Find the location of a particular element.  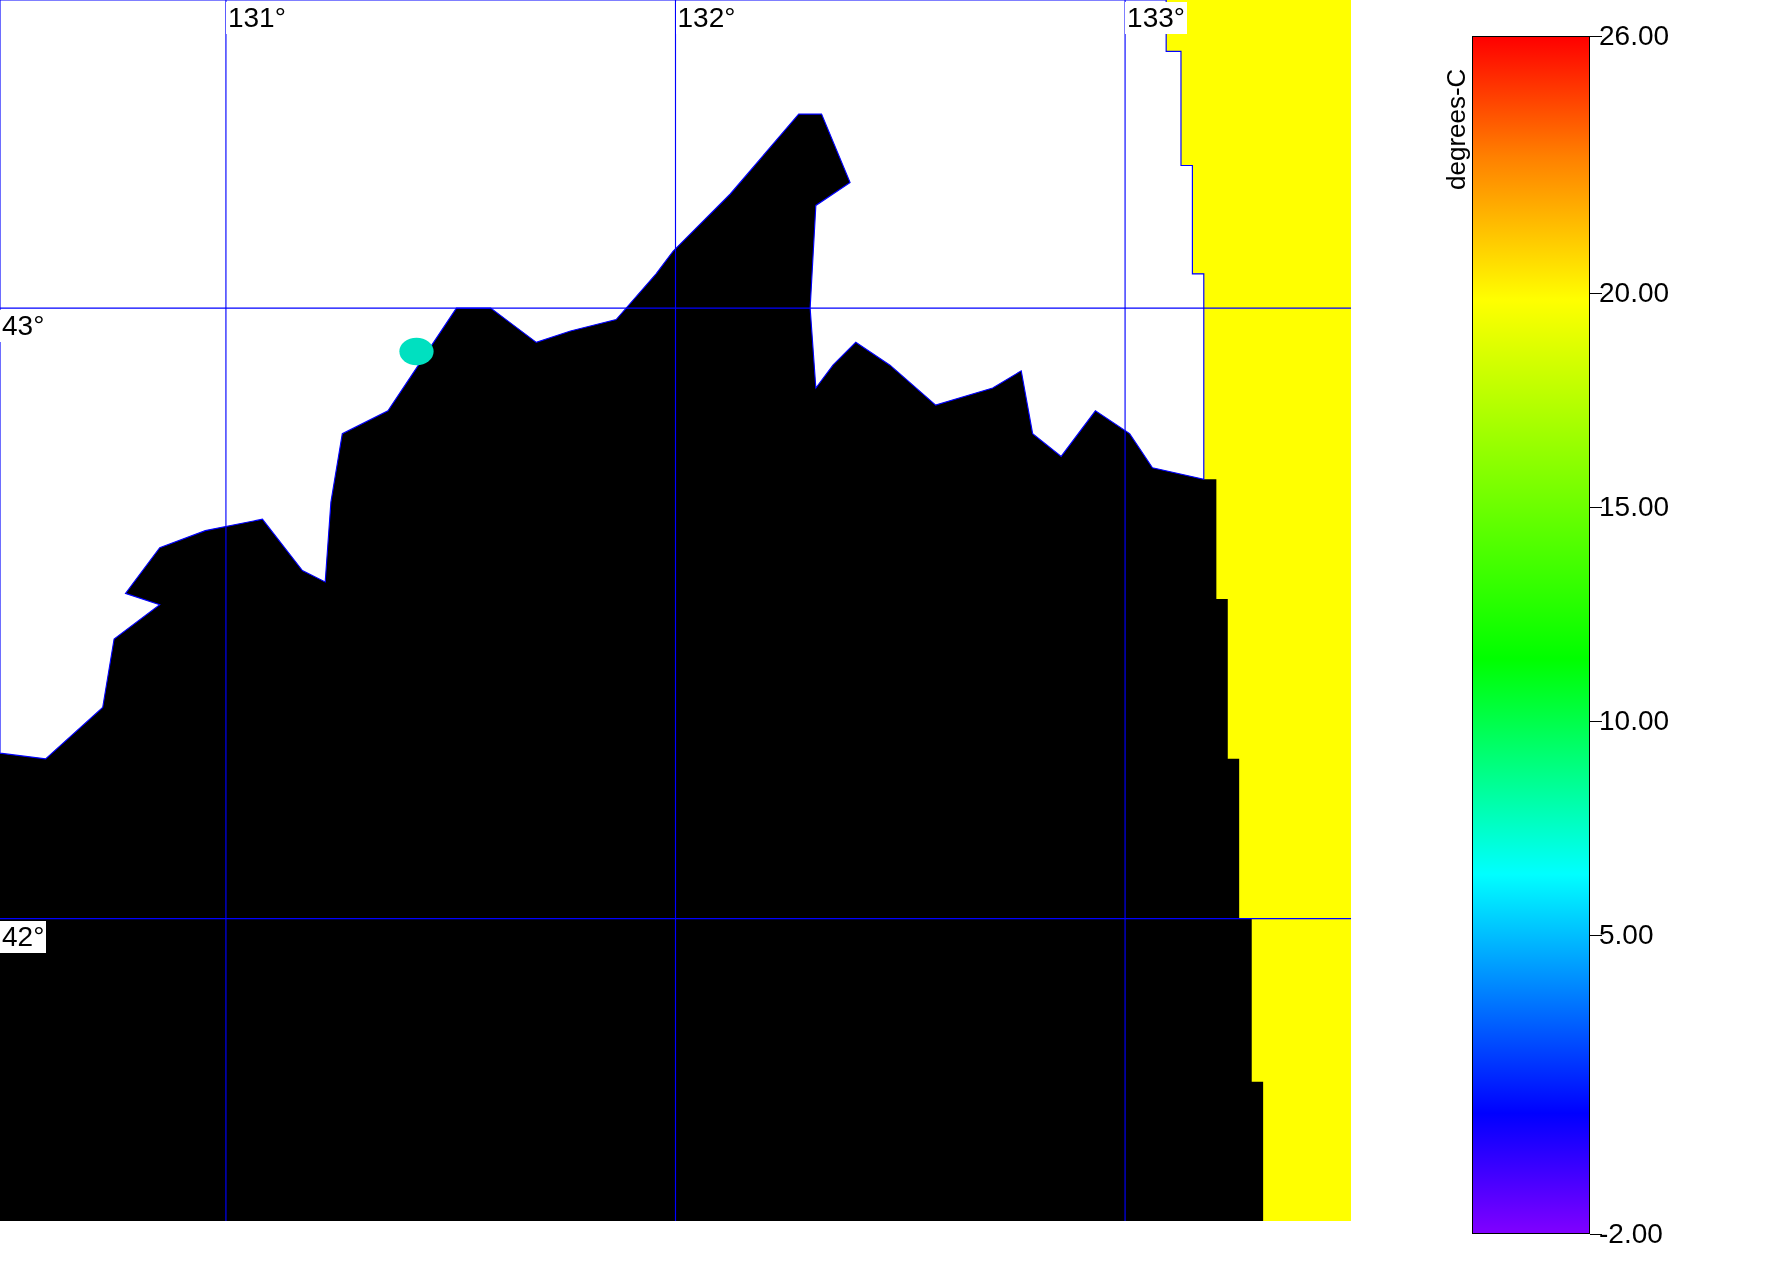

colorbar-tick-label: -2.00 is located at coordinates (1631, 1234).